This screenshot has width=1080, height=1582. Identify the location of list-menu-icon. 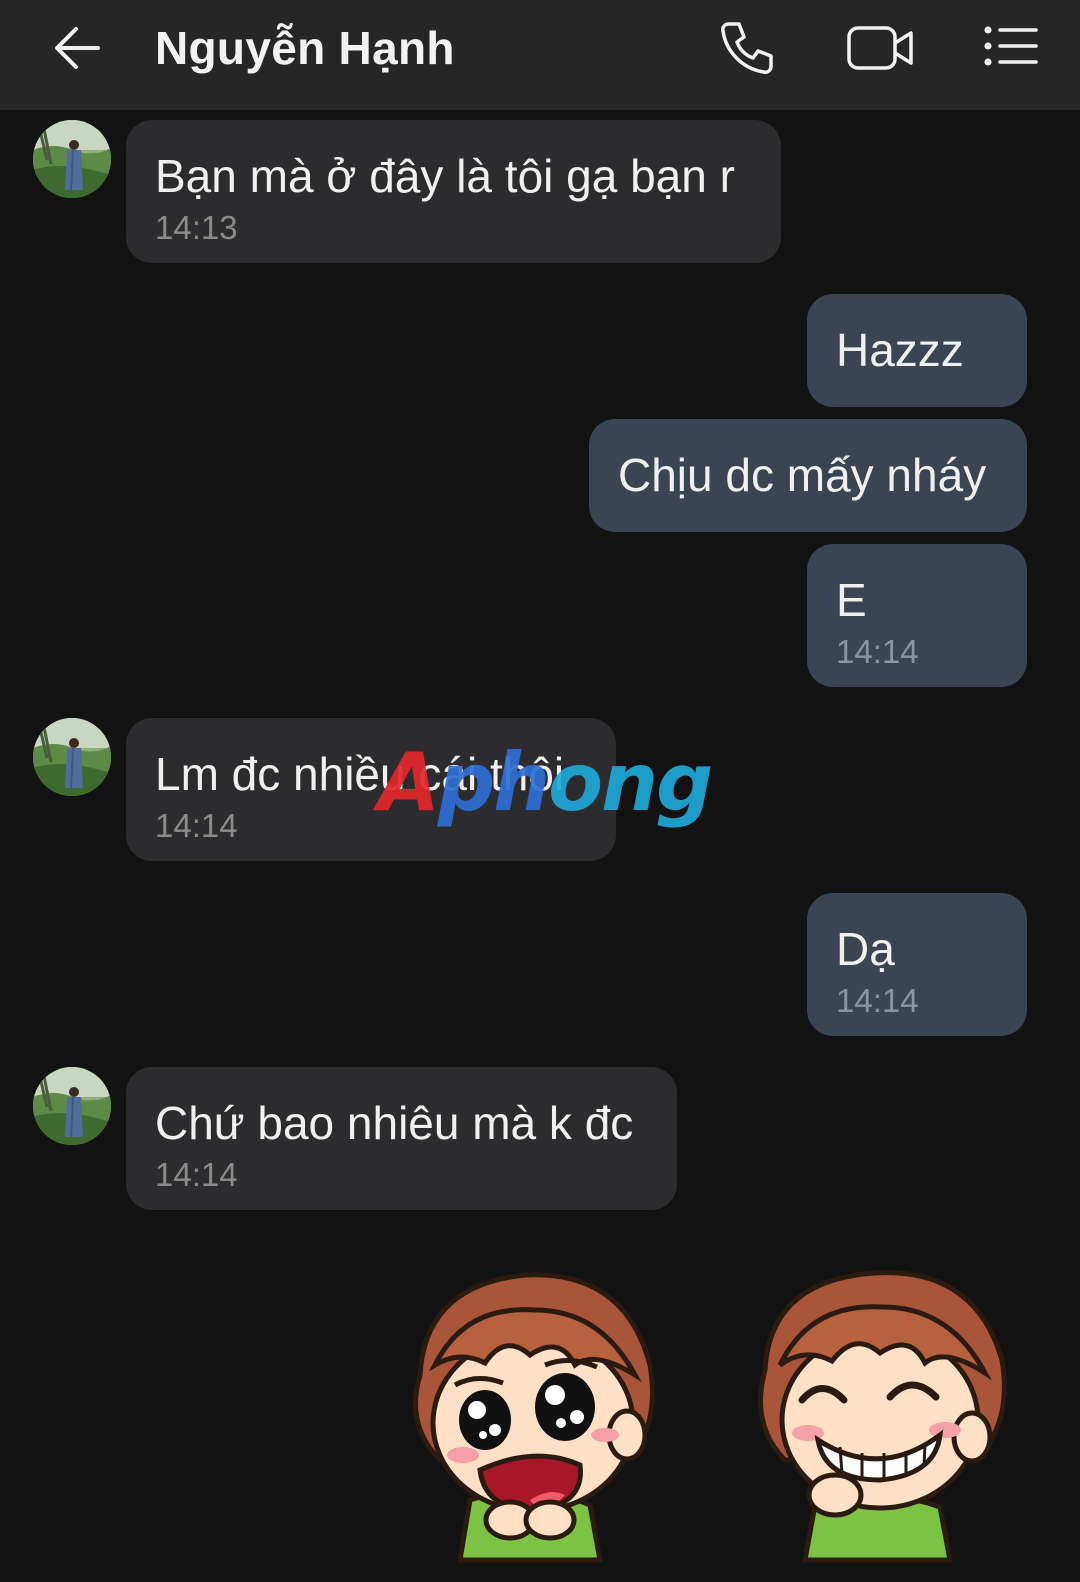
(1012, 48).